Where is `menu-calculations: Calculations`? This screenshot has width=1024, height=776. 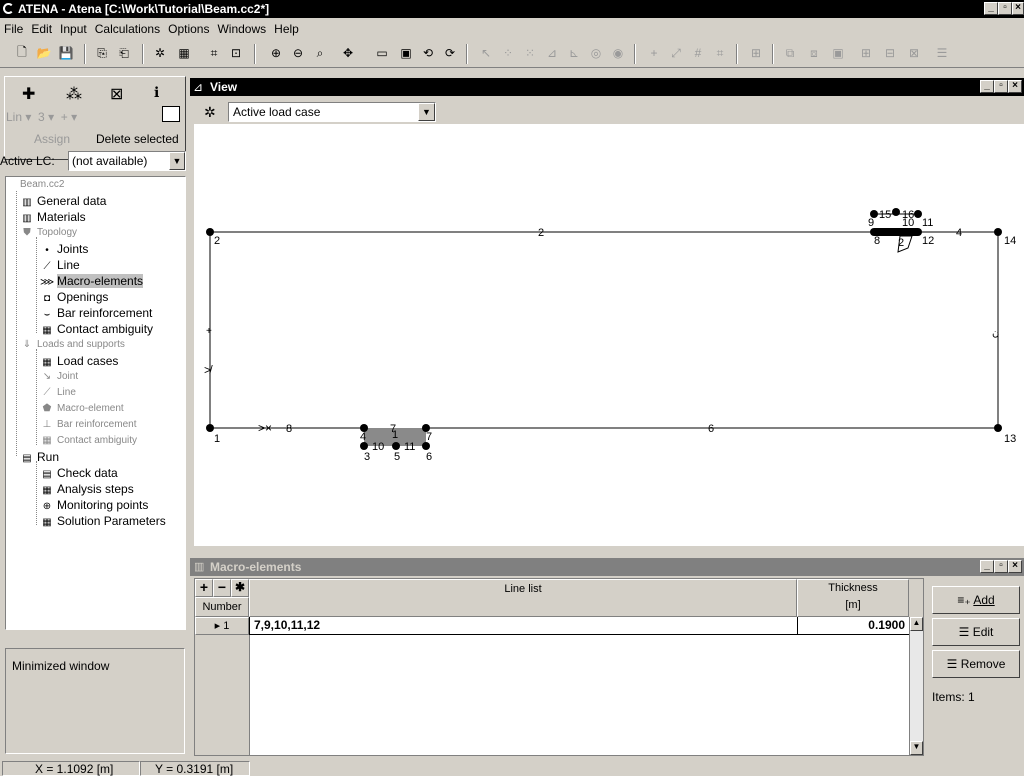 menu-calculations: Calculations is located at coordinates (127, 29).